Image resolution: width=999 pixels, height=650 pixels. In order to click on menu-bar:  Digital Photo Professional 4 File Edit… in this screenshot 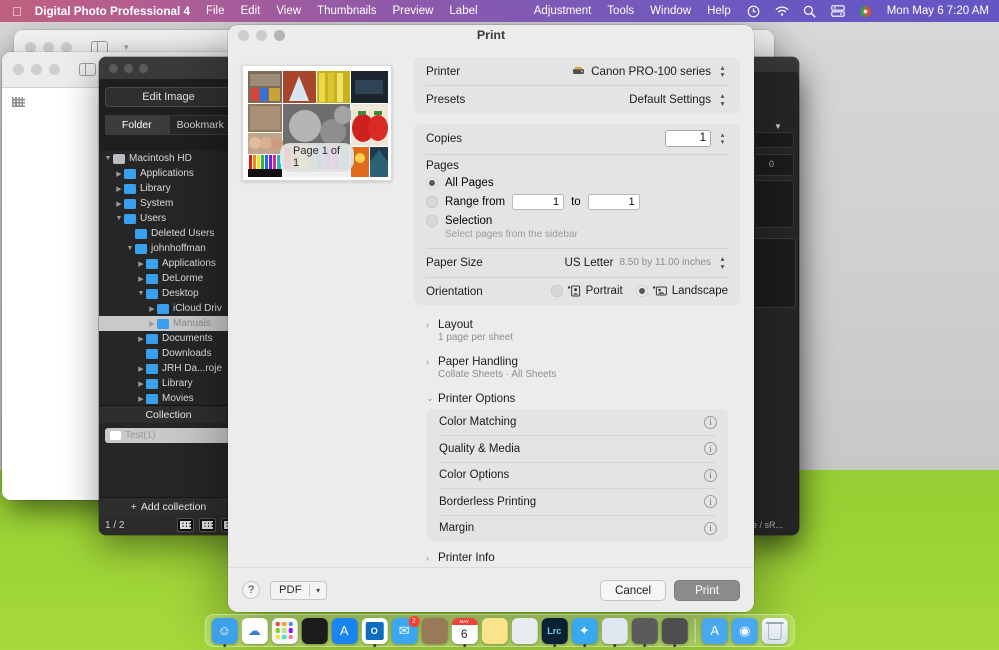, I will do `click(499, 11)`.